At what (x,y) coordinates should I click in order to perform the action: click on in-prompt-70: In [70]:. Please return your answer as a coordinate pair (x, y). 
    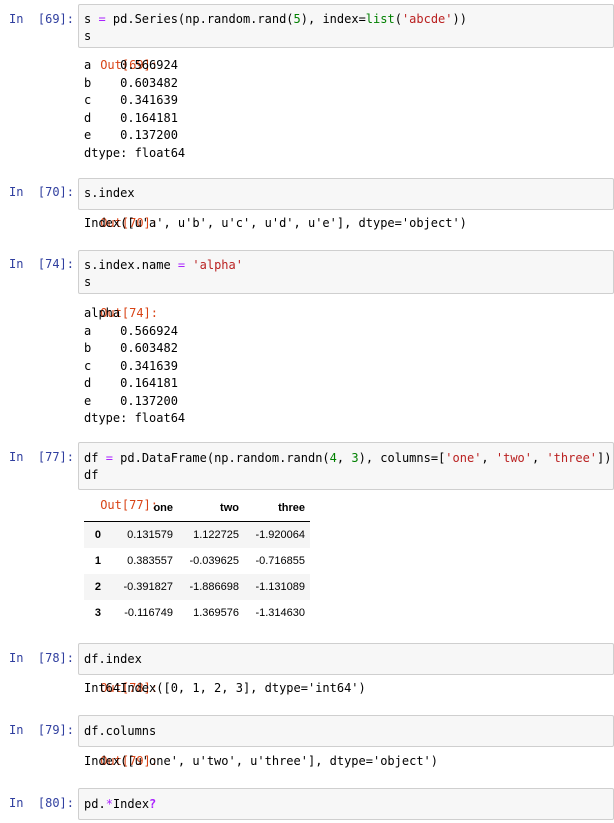
    Looking at the image, I should click on (41, 192).